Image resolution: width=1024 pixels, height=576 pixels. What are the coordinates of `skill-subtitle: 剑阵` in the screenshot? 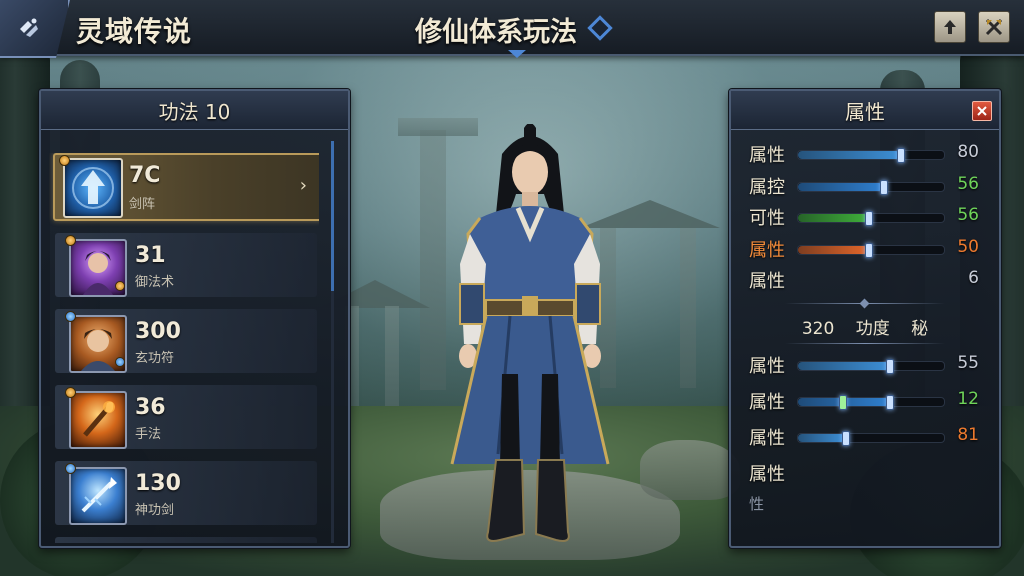 It's located at (142, 204).